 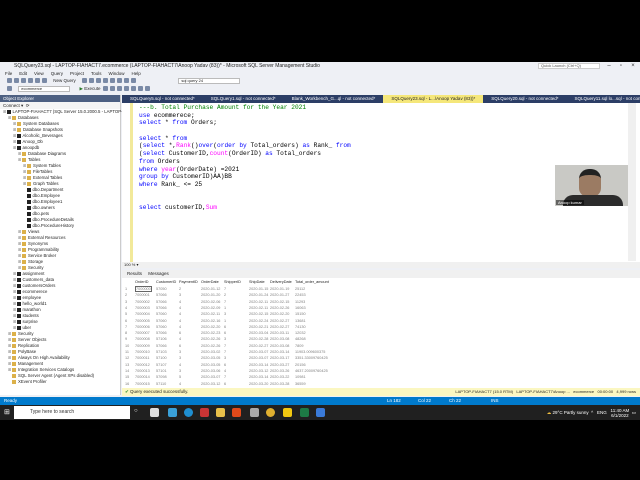 What do you see at coordinates (270, 412) in the screenshot?
I see `chrome-icon` at bounding box center [270, 412].